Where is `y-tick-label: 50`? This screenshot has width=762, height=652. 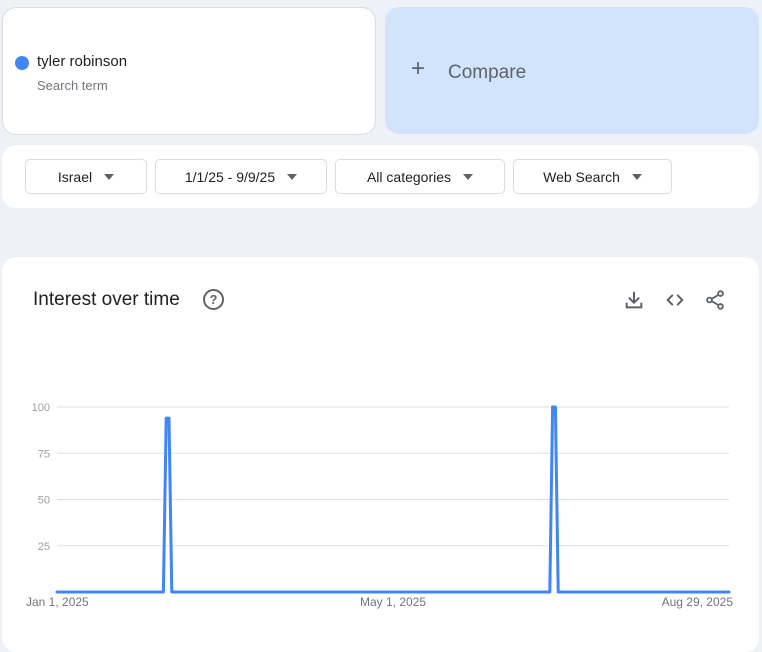
y-tick-label: 50 is located at coordinates (44, 501).